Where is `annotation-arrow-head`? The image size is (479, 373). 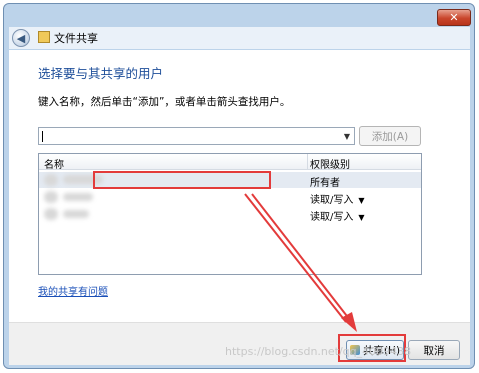 annotation-arrow-head is located at coordinates (349, 322).